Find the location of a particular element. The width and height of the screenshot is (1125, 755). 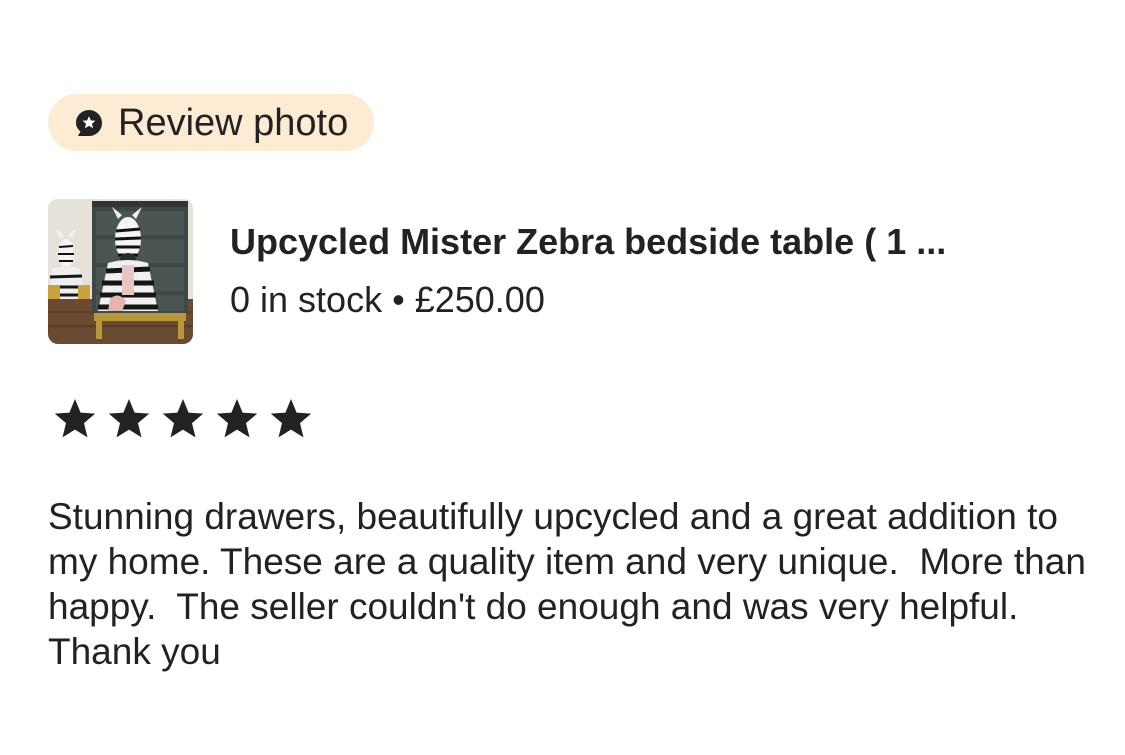

star-rating is located at coordinates (183, 419).